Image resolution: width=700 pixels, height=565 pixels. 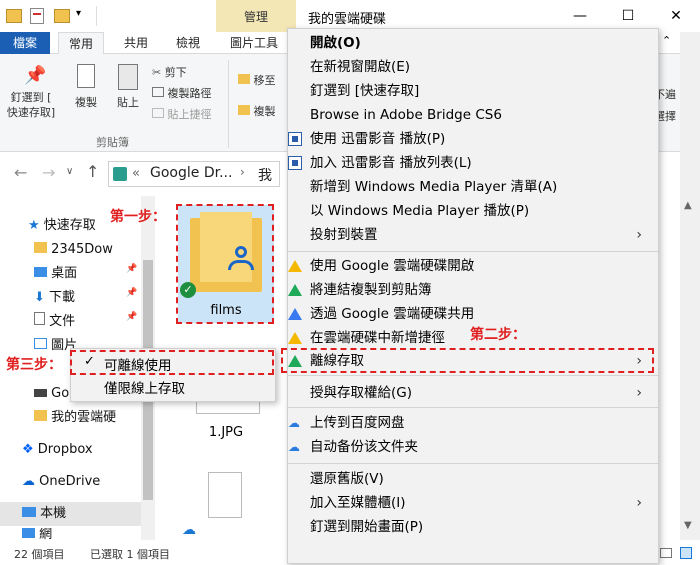 I want to click on back-icon: ←, so click(x=20, y=172).